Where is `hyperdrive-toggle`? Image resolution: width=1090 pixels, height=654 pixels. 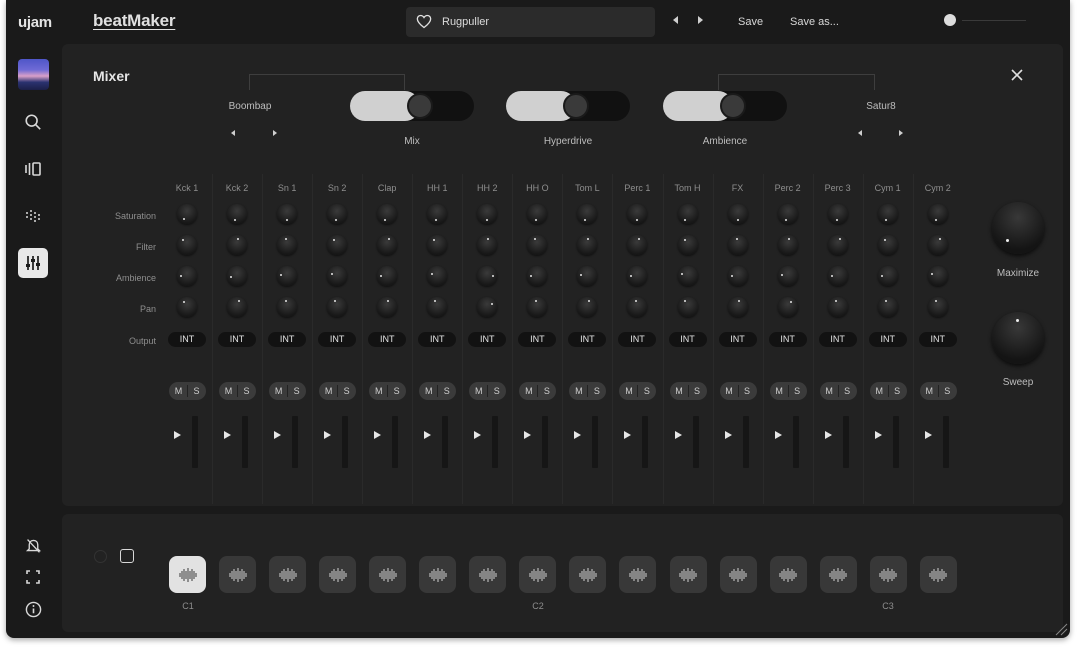
hyperdrive-toggle is located at coordinates (568, 106).